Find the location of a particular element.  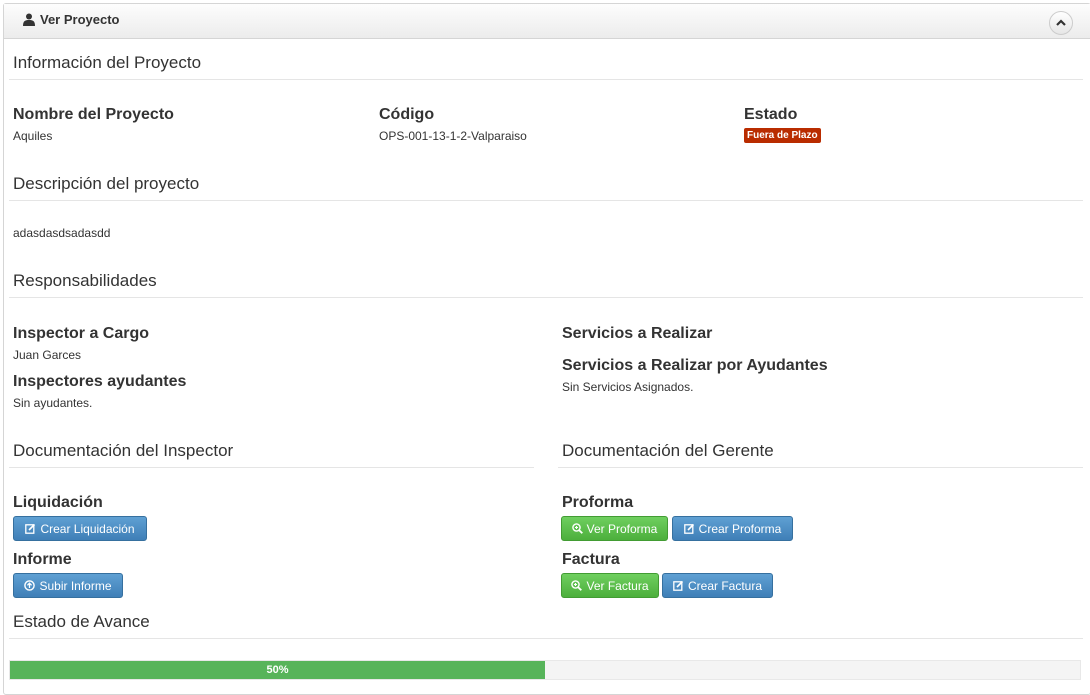

subir-informe-label: Subir Informe is located at coordinates (75, 585).